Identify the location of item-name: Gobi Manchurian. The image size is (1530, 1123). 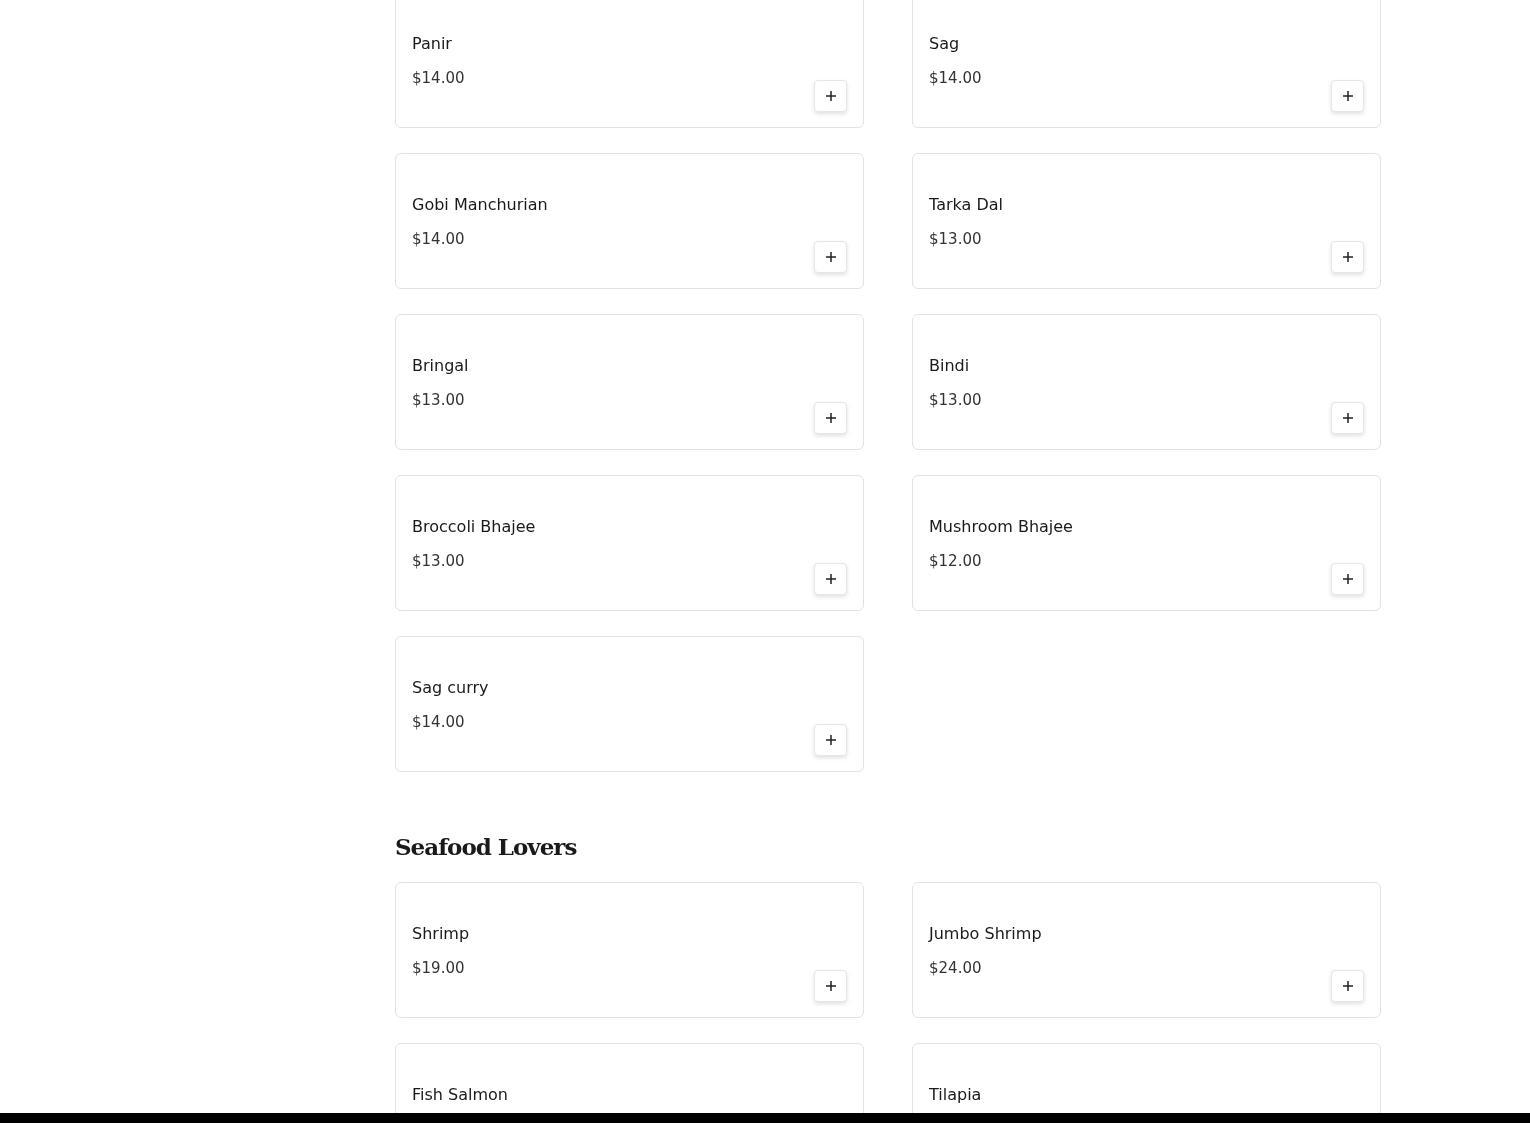
(480, 205).